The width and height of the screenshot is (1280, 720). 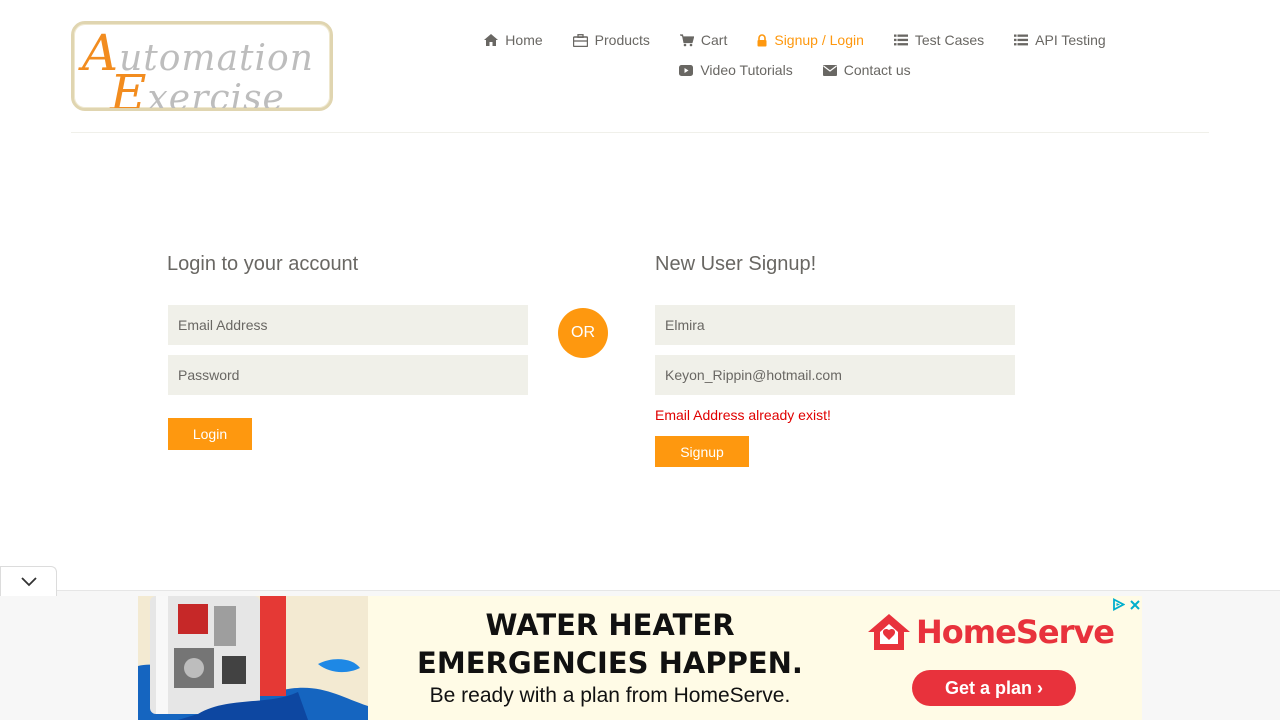 What do you see at coordinates (622, 40) in the screenshot?
I see `nav-products-label: Products` at bounding box center [622, 40].